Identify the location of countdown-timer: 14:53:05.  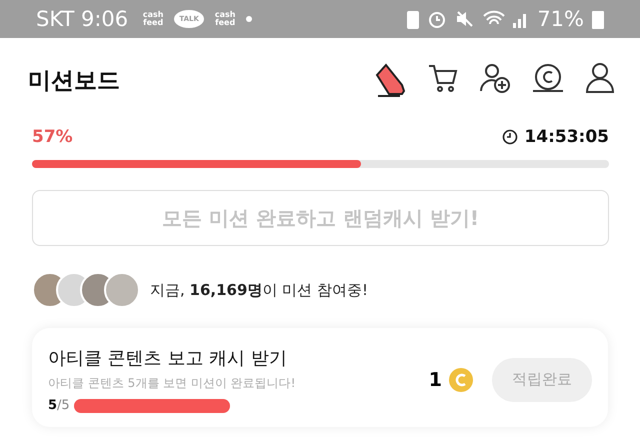
(566, 137).